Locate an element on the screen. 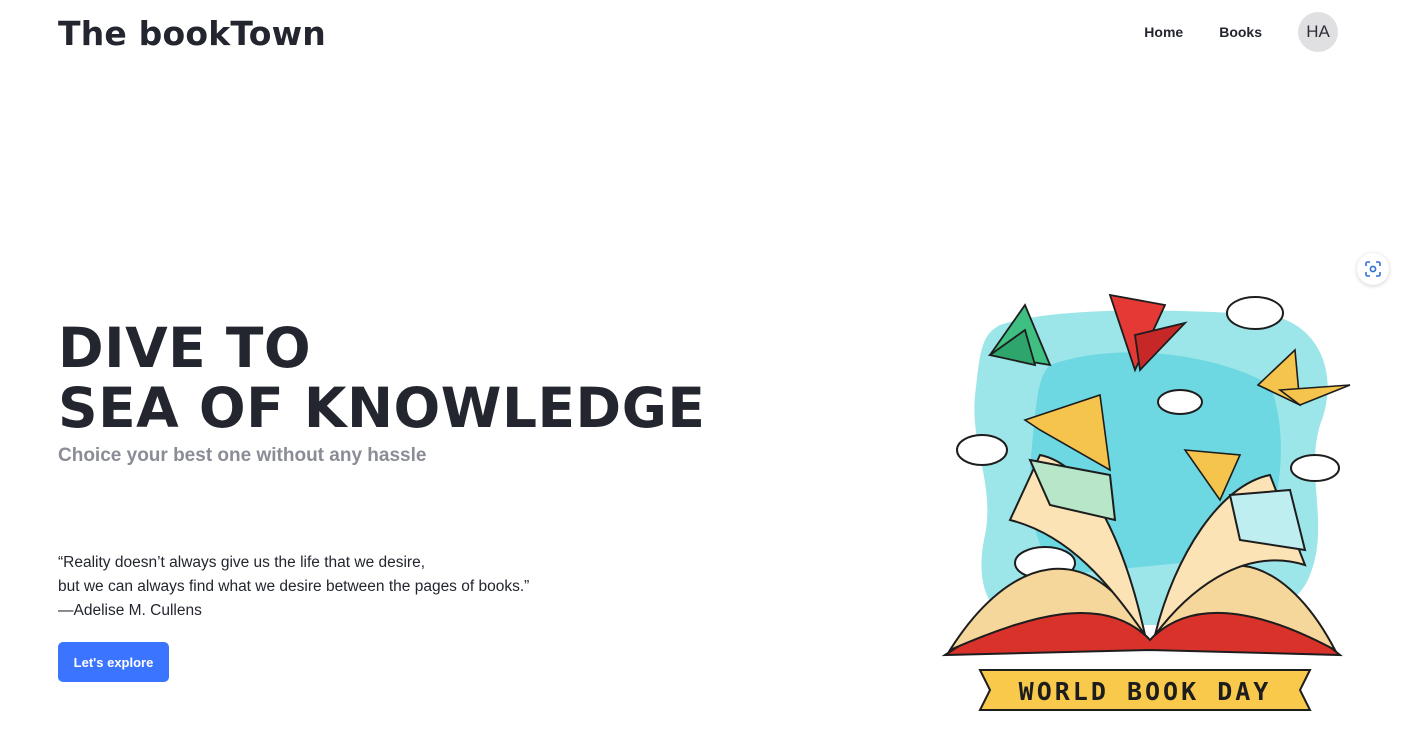  hero-title-line1: DIVE TO is located at coordinates (185, 348).